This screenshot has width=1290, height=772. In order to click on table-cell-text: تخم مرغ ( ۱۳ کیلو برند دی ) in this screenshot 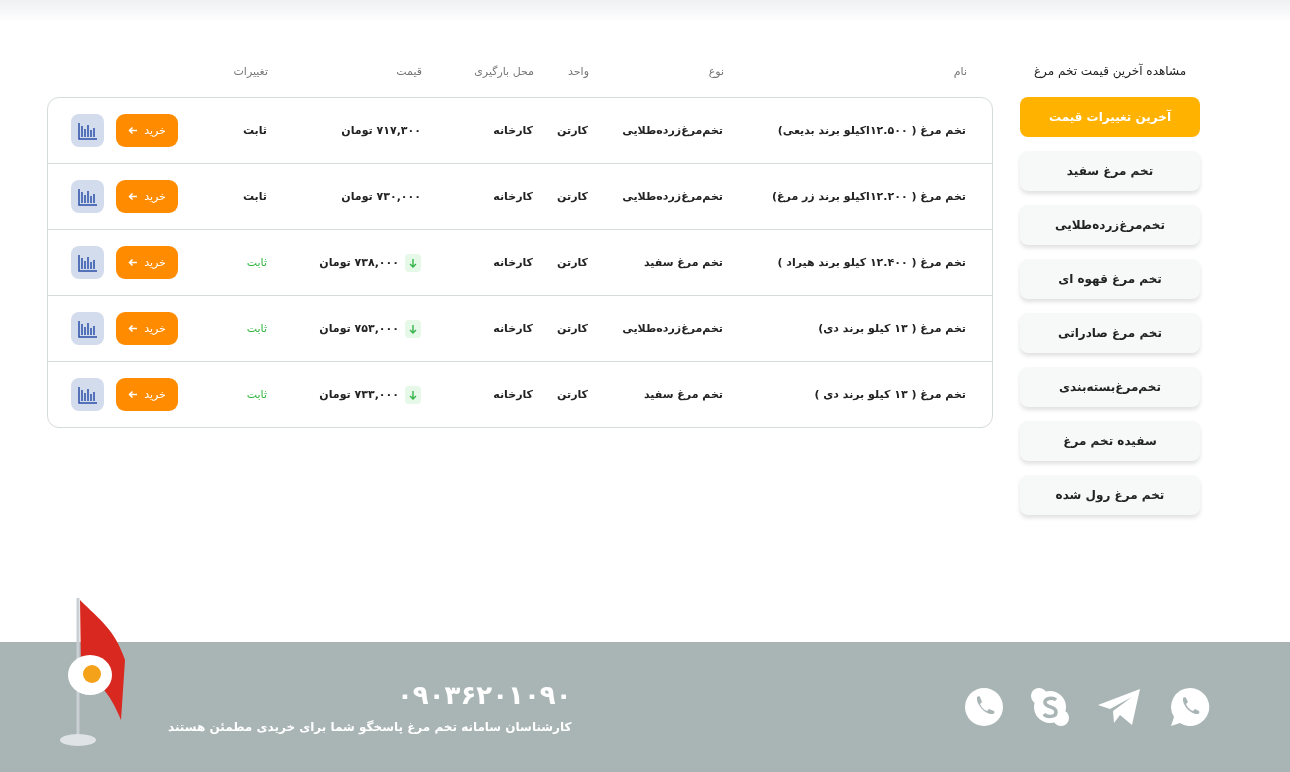, I will do `click(889, 394)`.